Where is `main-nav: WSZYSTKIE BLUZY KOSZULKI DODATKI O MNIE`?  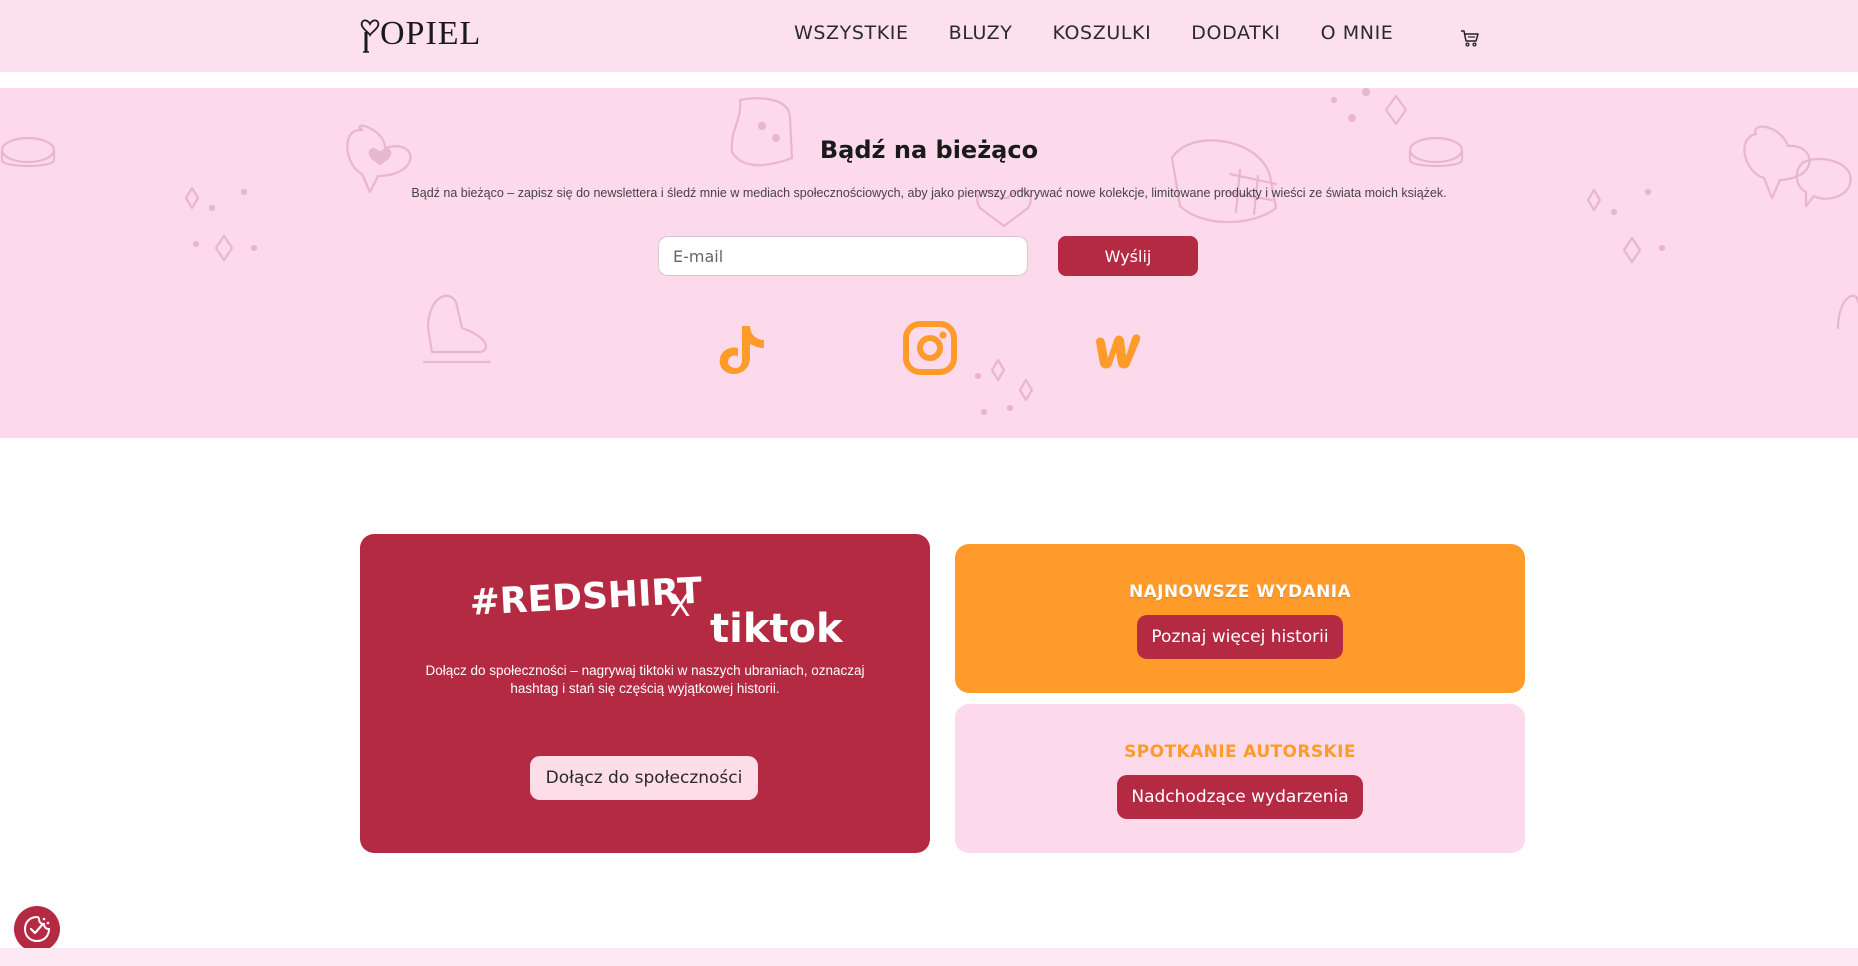
main-nav: WSZYSTKIE BLUZY KOSZULKI DODATKI O MNIE is located at coordinates (1113, 33).